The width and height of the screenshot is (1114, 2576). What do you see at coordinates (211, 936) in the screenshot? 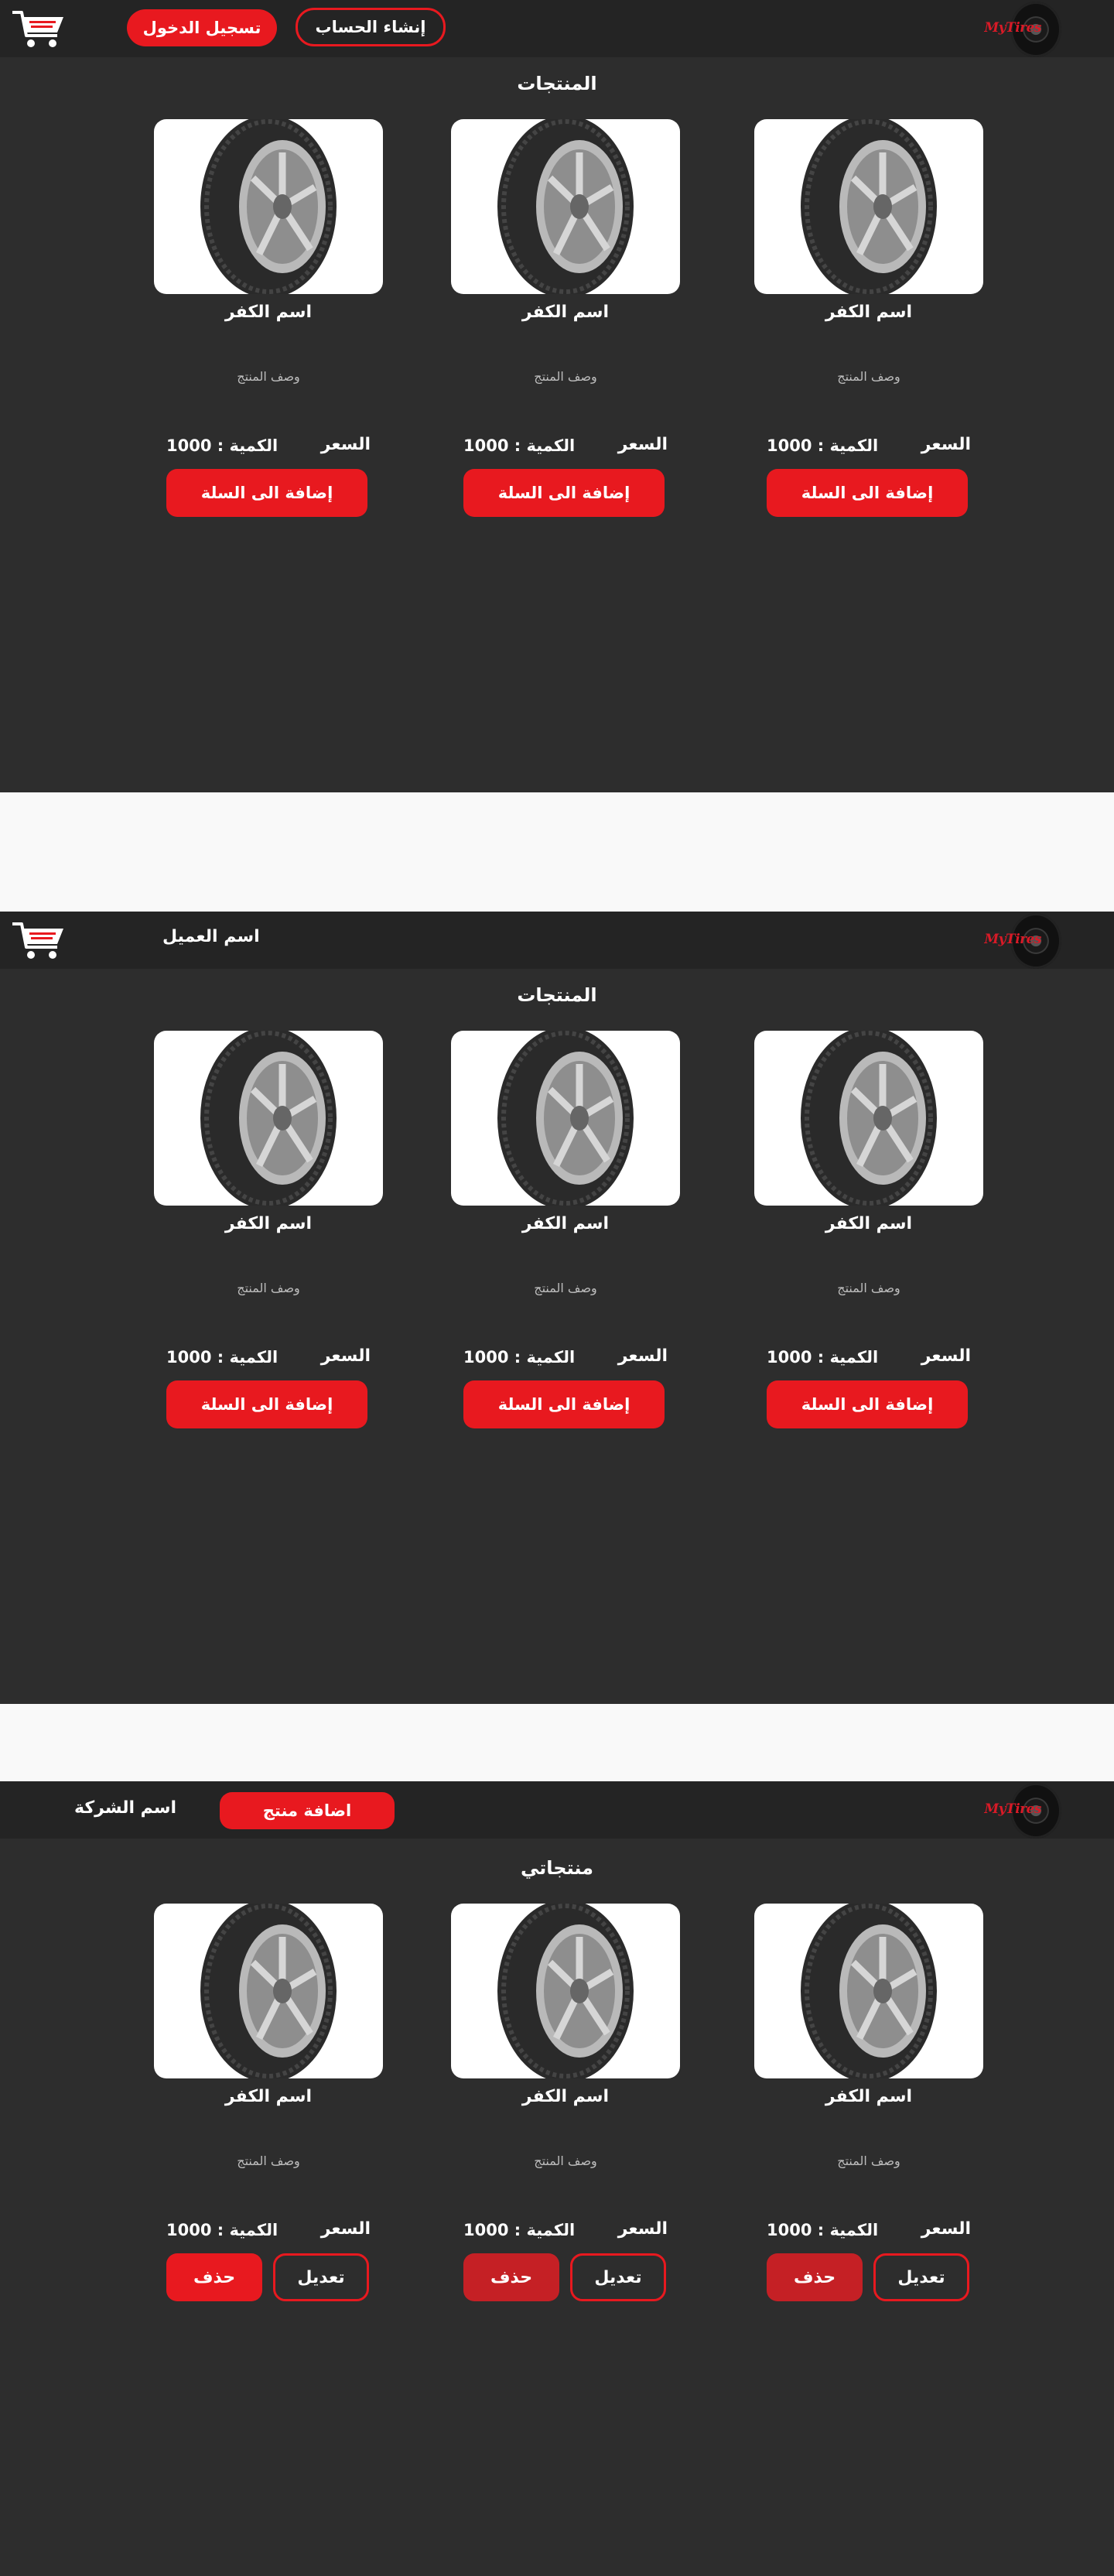
I see `customer-name: اسم العميل` at bounding box center [211, 936].